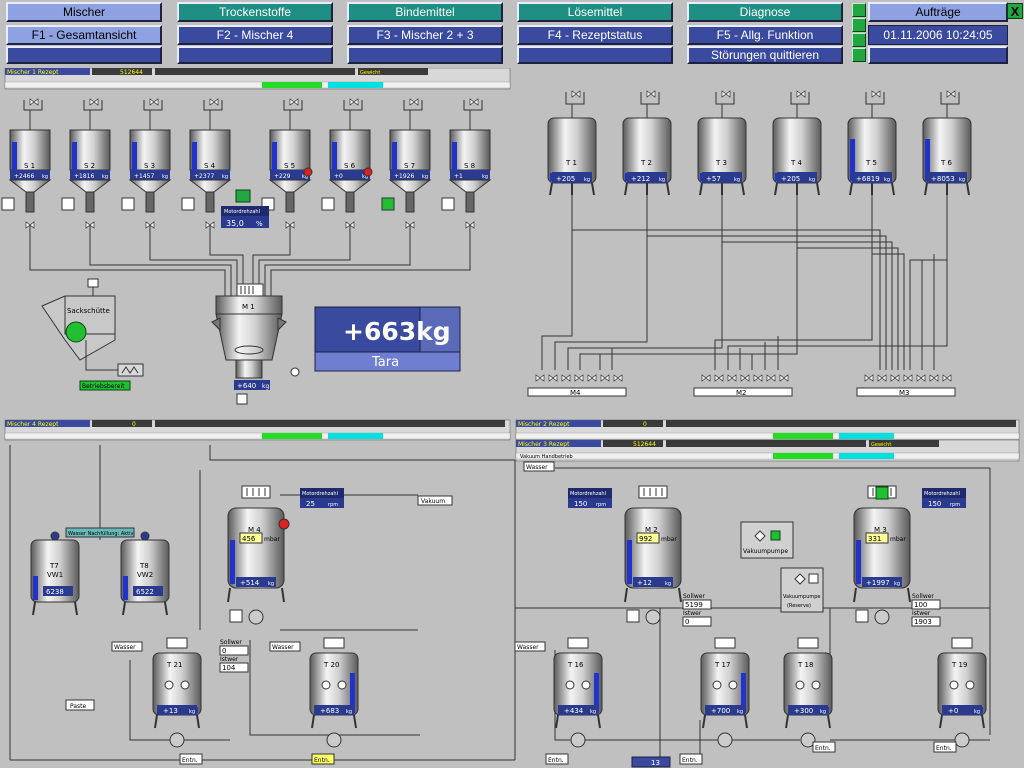 The height and width of the screenshot is (768, 1024). What do you see at coordinates (331, 665) in the screenshot?
I see `tank-label: T 20` at bounding box center [331, 665].